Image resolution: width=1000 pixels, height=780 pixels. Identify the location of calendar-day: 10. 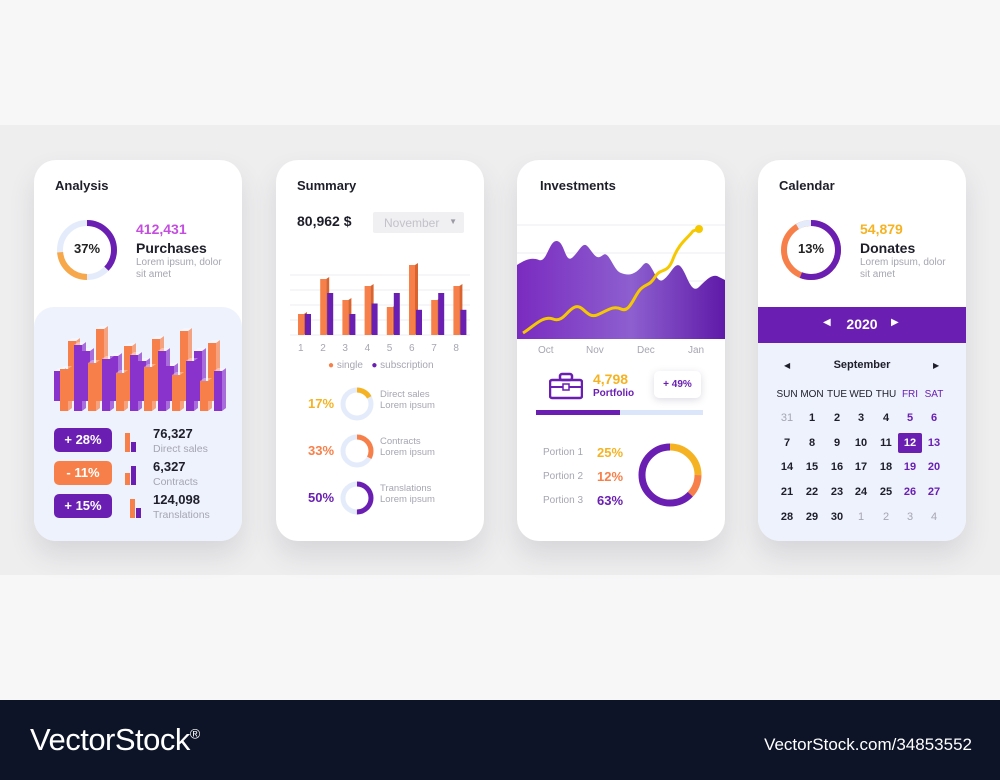
(861, 443).